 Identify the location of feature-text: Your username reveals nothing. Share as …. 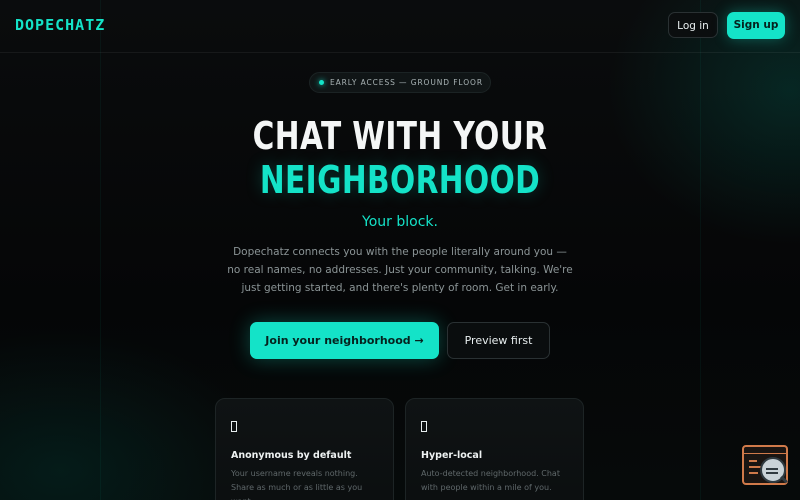
(297, 484).